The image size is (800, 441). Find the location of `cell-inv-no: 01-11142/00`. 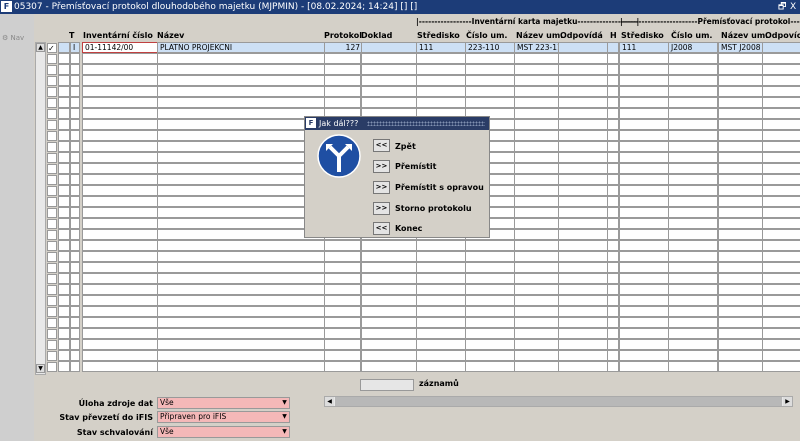

cell-inv-no: 01-11142/00 is located at coordinates (120, 47).